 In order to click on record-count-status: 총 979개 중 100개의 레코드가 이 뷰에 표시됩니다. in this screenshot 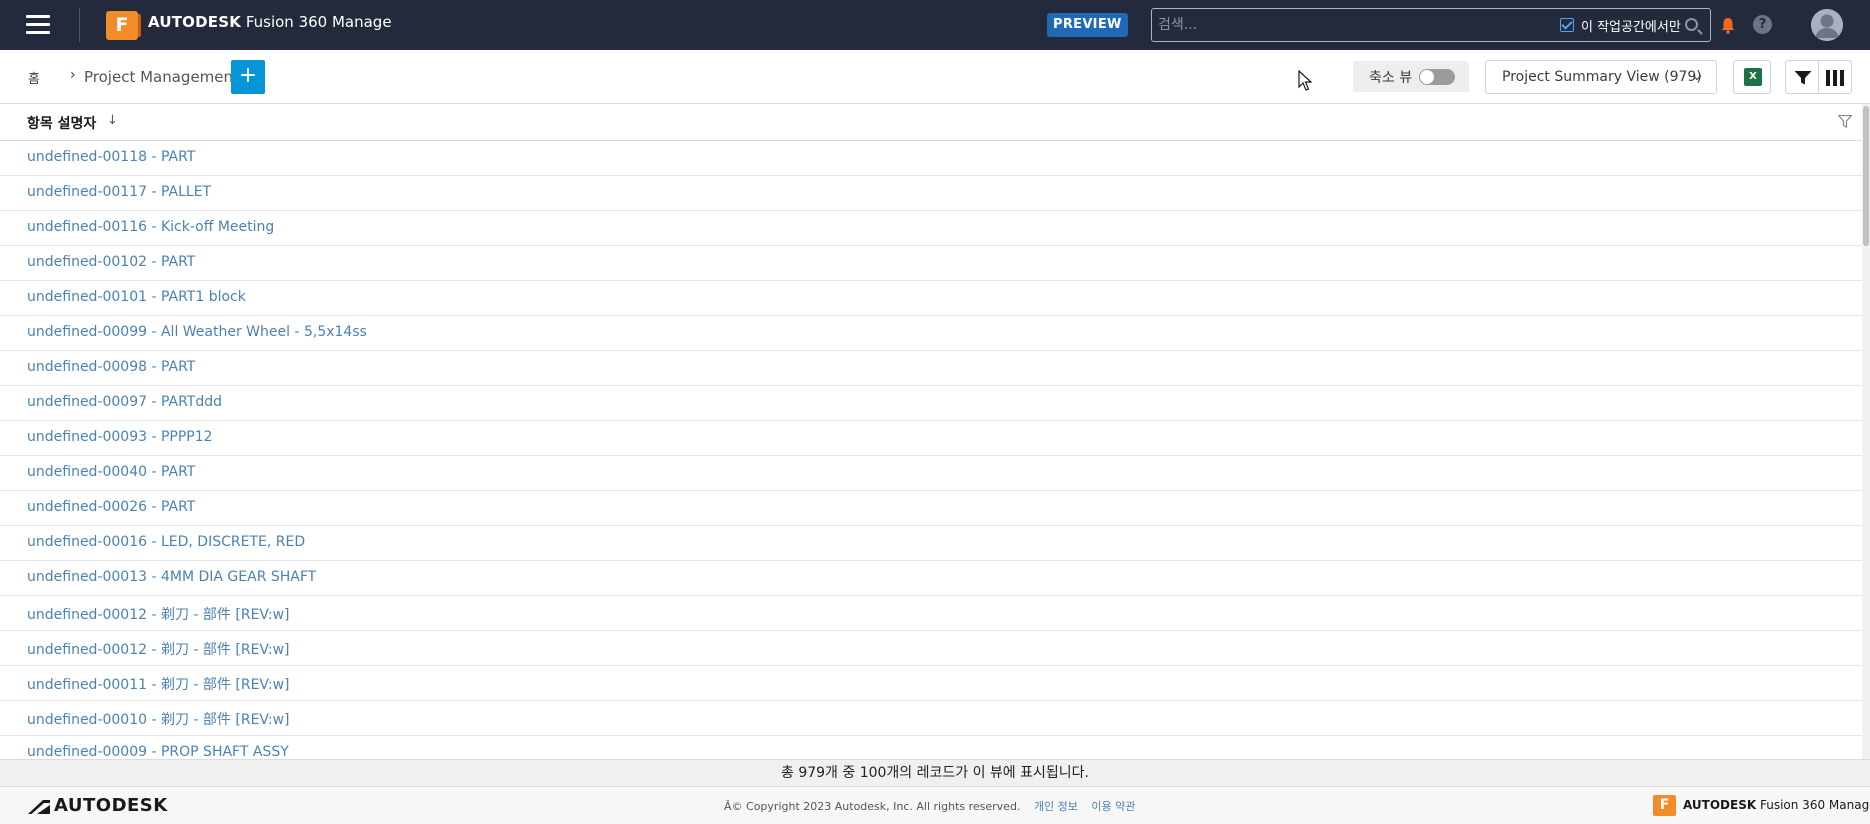, I will do `click(935, 772)`.